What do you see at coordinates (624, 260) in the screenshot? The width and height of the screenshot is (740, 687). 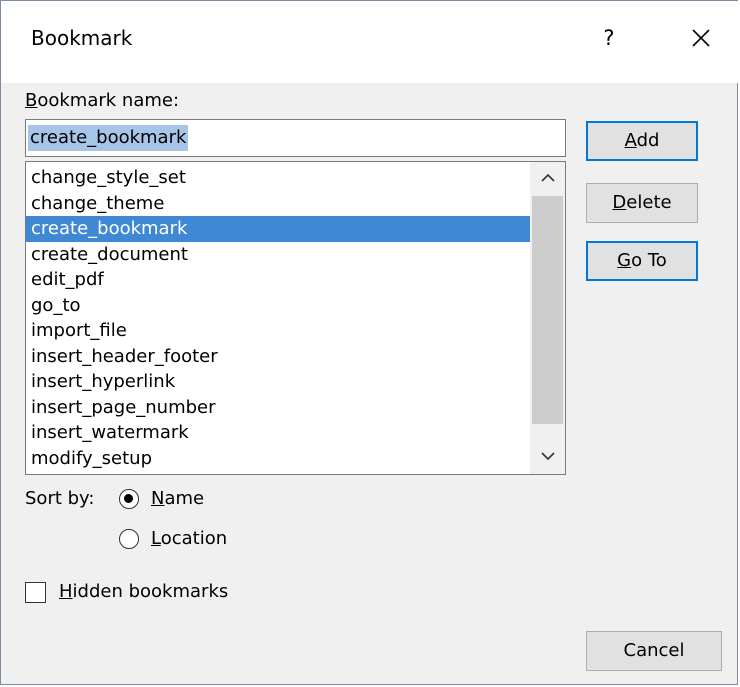 I see `accesskey-g: G` at bounding box center [624, 260].